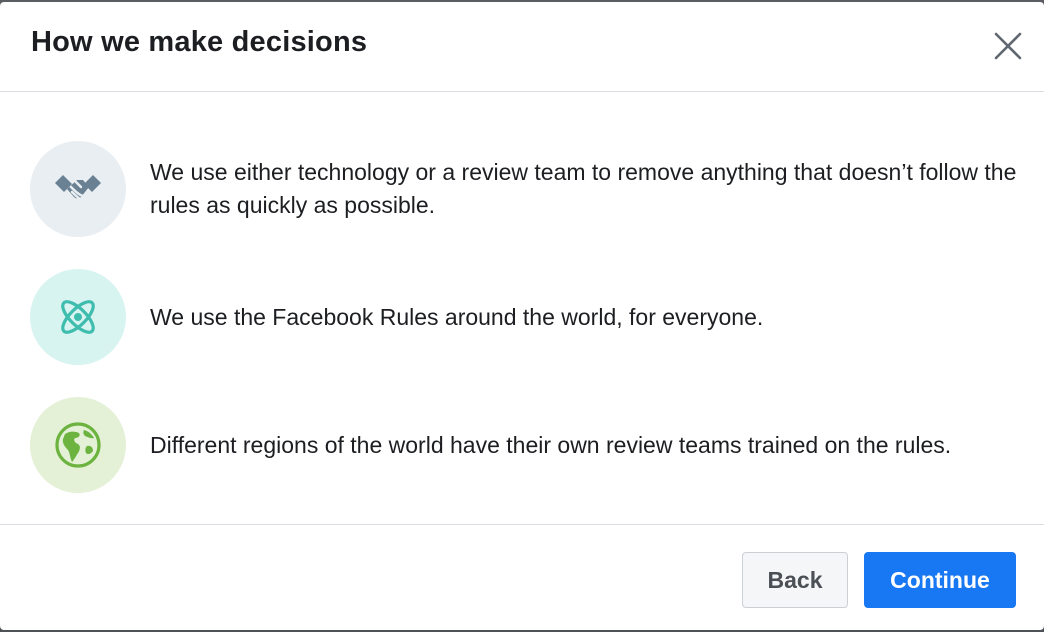  I want to click on atom-icon, so click(78, 317).